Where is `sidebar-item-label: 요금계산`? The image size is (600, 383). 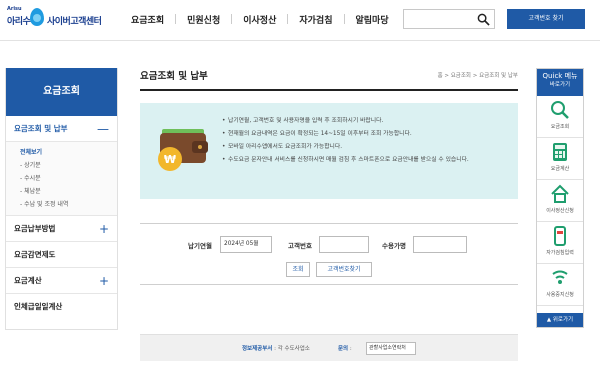
sidebar-item-label: 요금계산 is located at coordinates (28, 280).